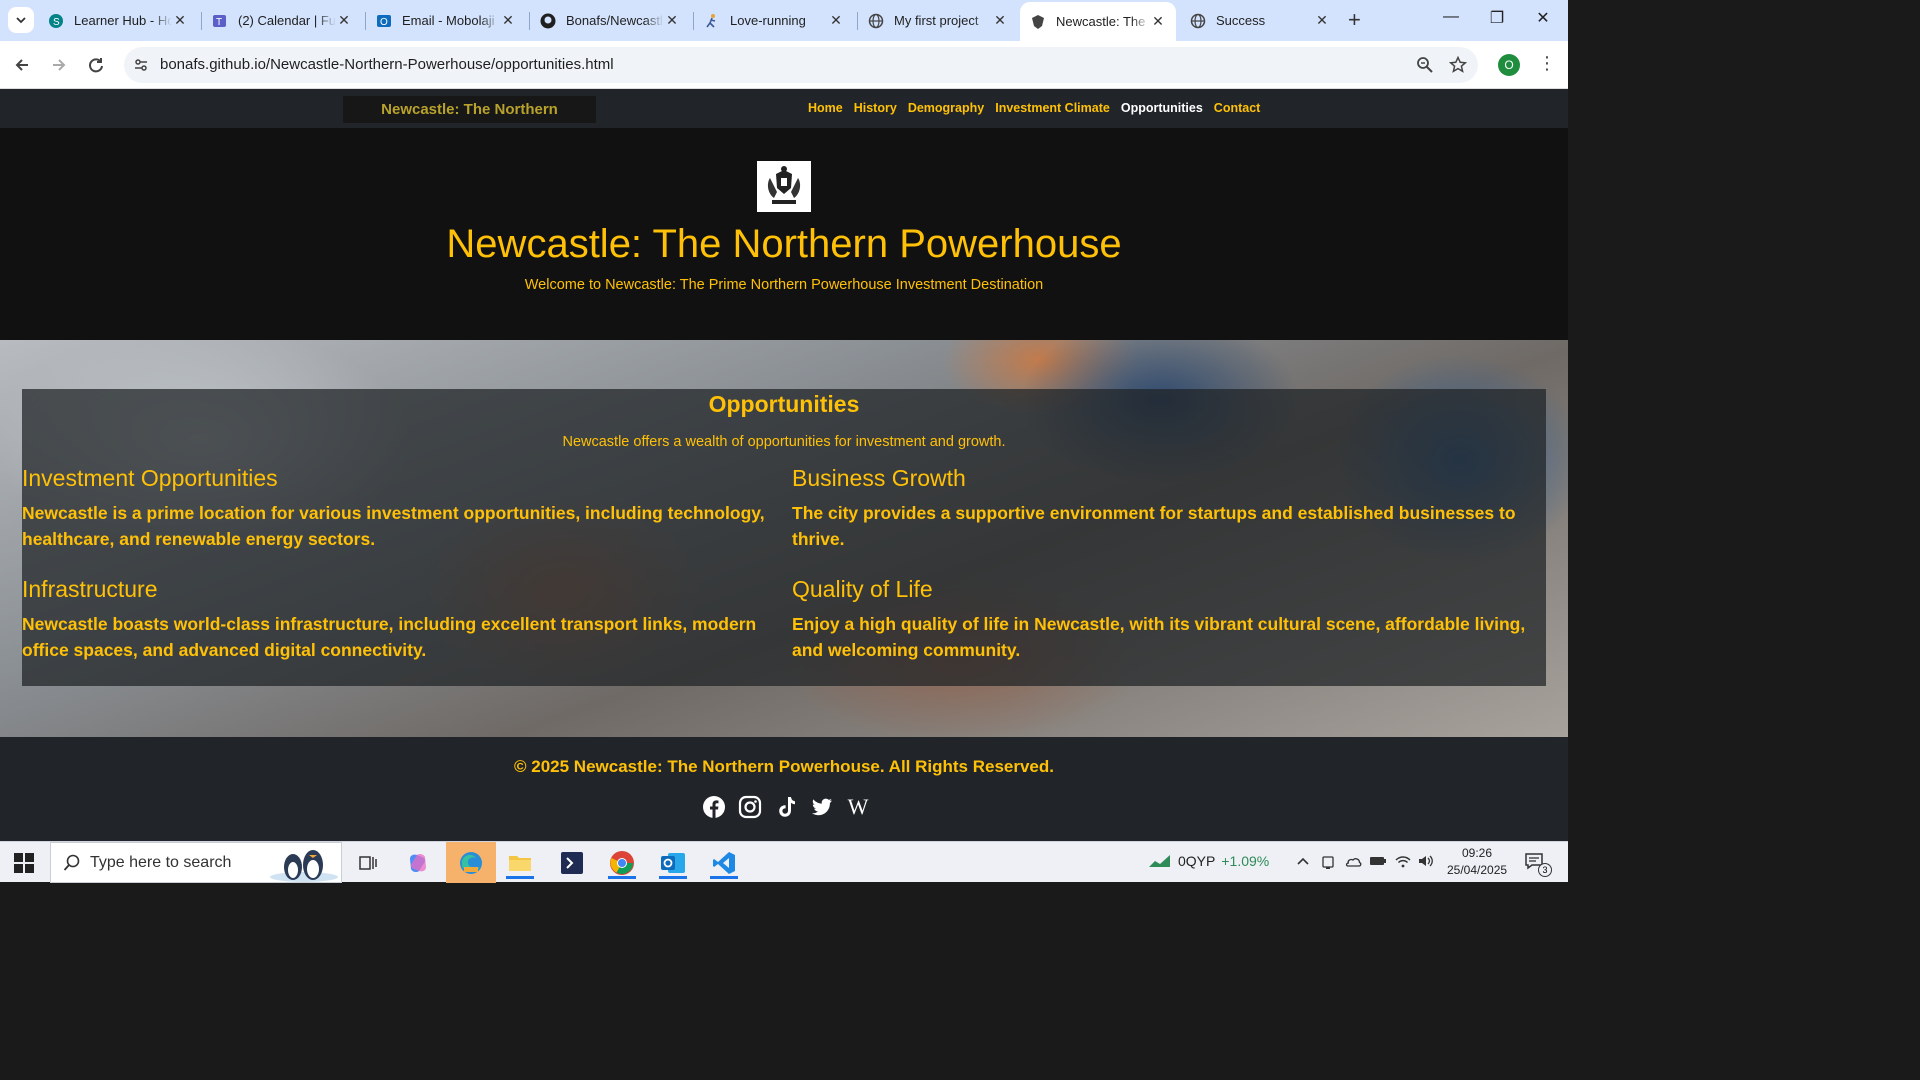 The width and height of the screenshot is (1920, 1080). What do you see at coordinates (418, 863) in the screenshot?
I see `copilot-icon` at bounding box center [418, 863].